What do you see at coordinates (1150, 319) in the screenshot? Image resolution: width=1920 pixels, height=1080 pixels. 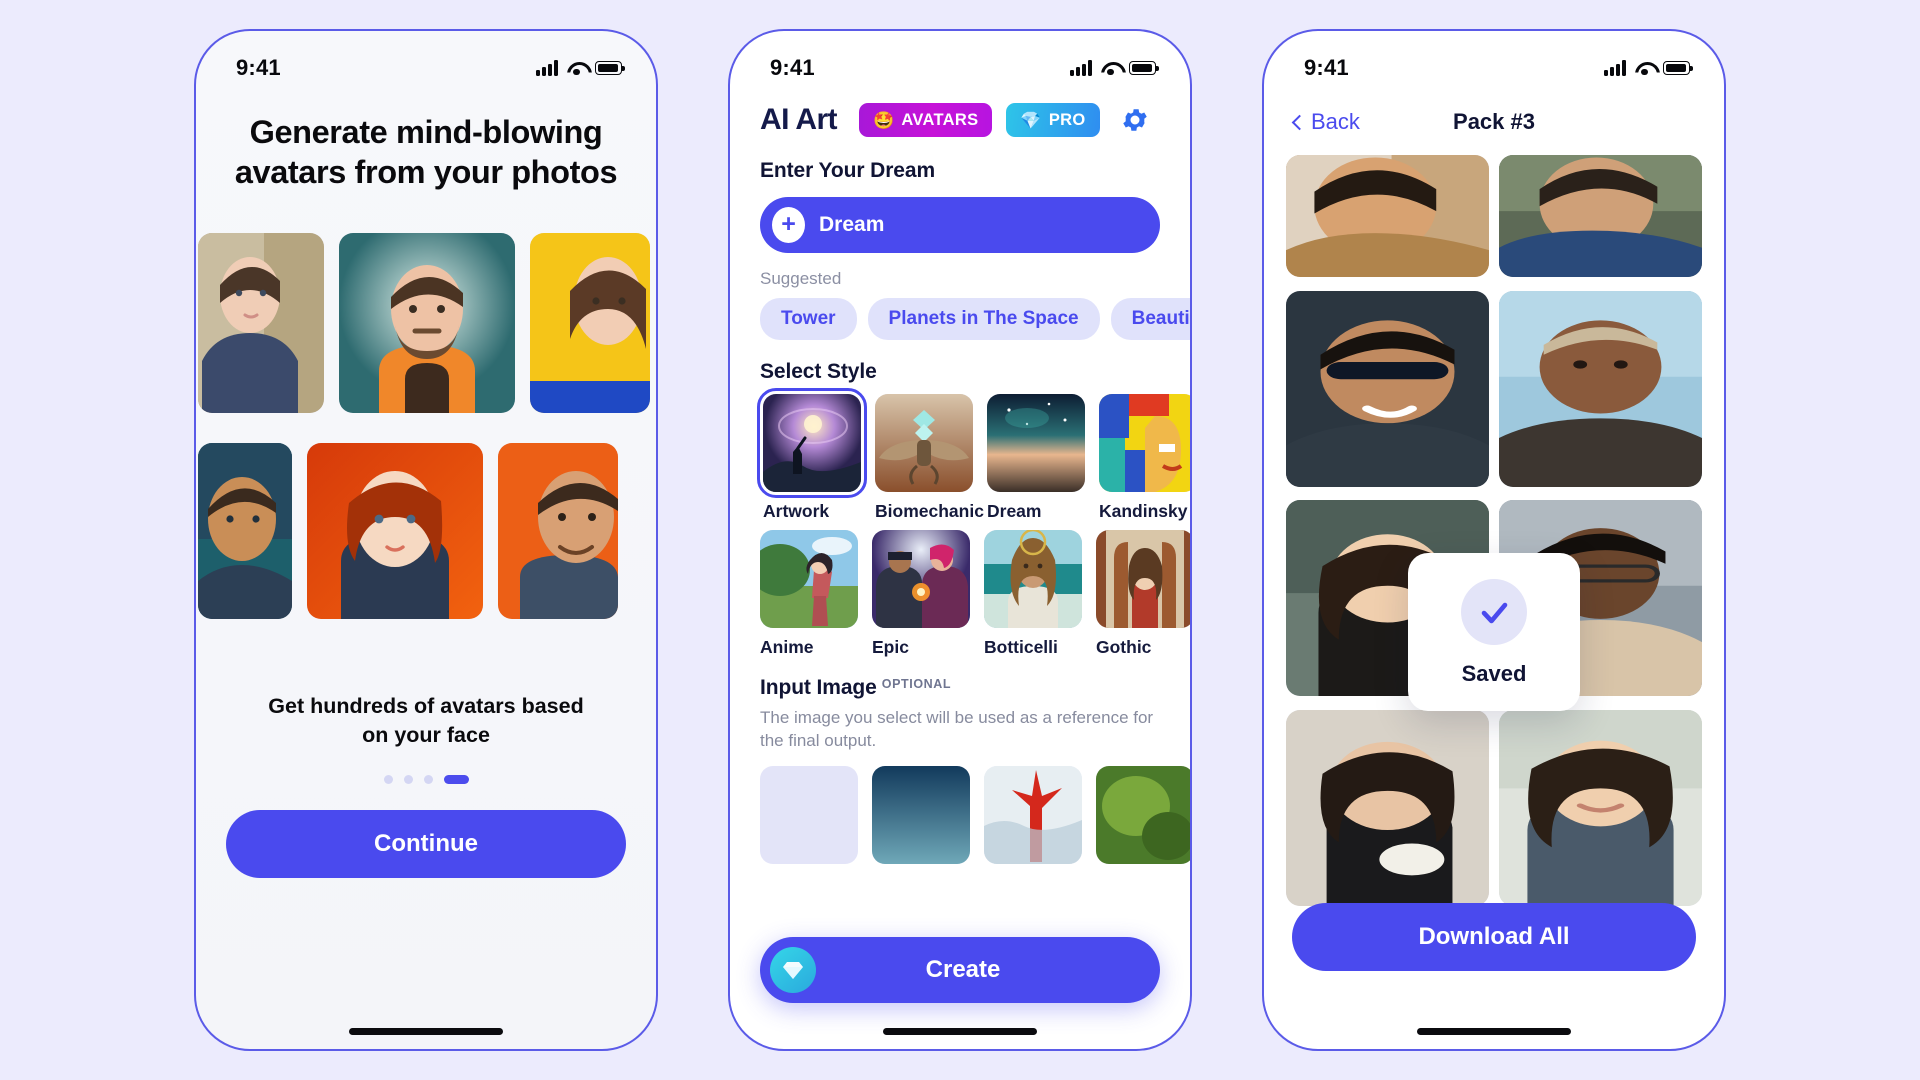 I see `suggested-chip: Beautiful Women` at bounding box center [1150, 319].